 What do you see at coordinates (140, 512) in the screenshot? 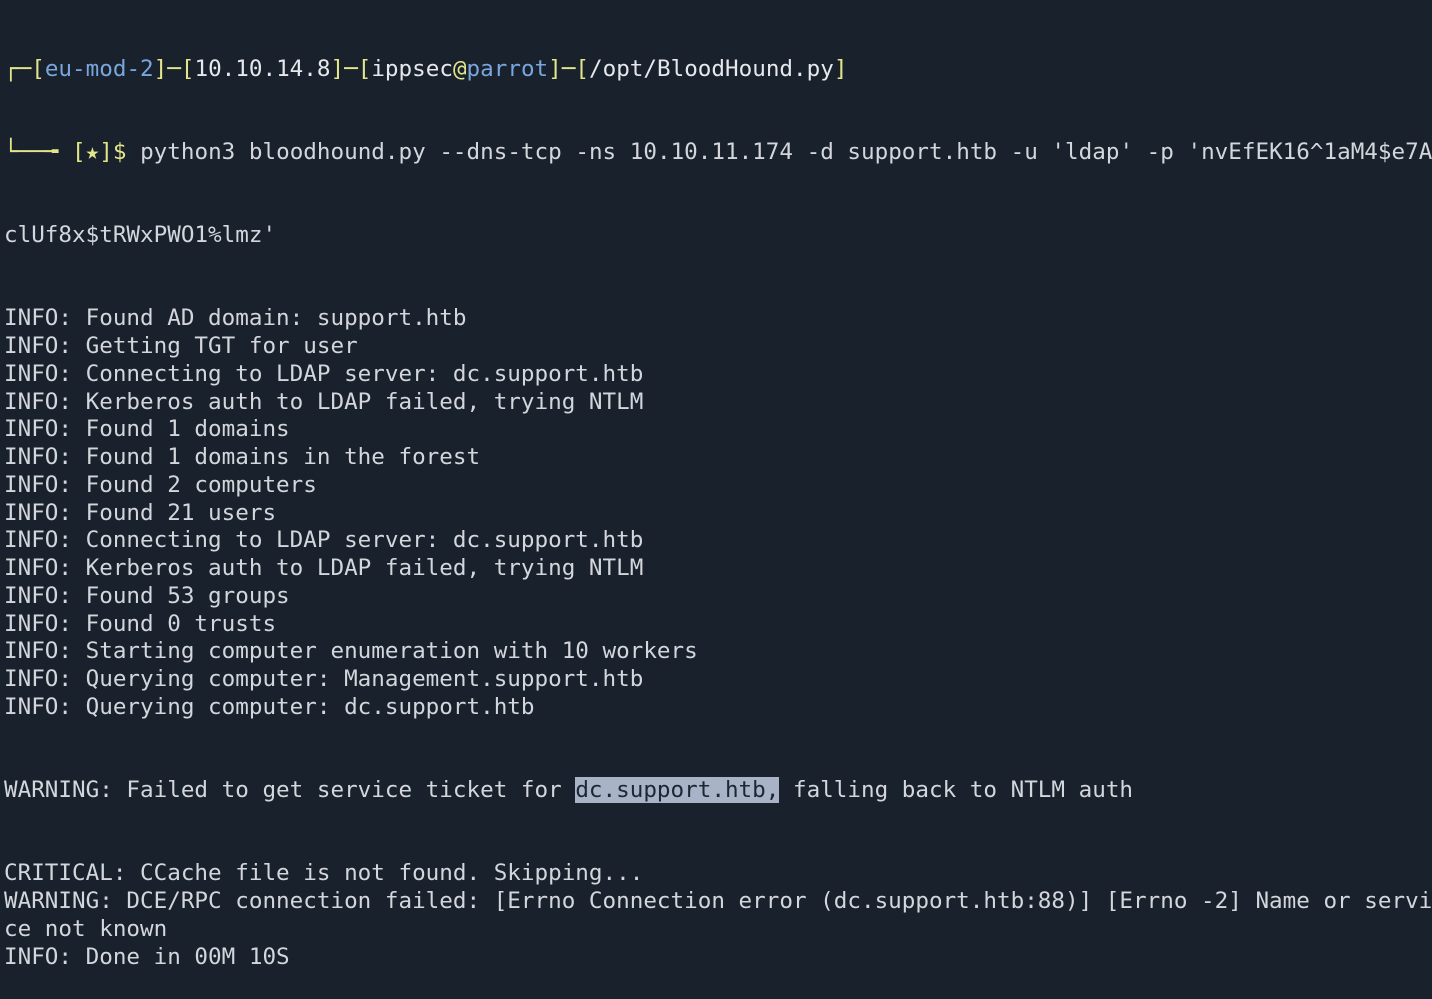
I see `output-line: INFO: Found 21 users` at bounding box center [140, 512].